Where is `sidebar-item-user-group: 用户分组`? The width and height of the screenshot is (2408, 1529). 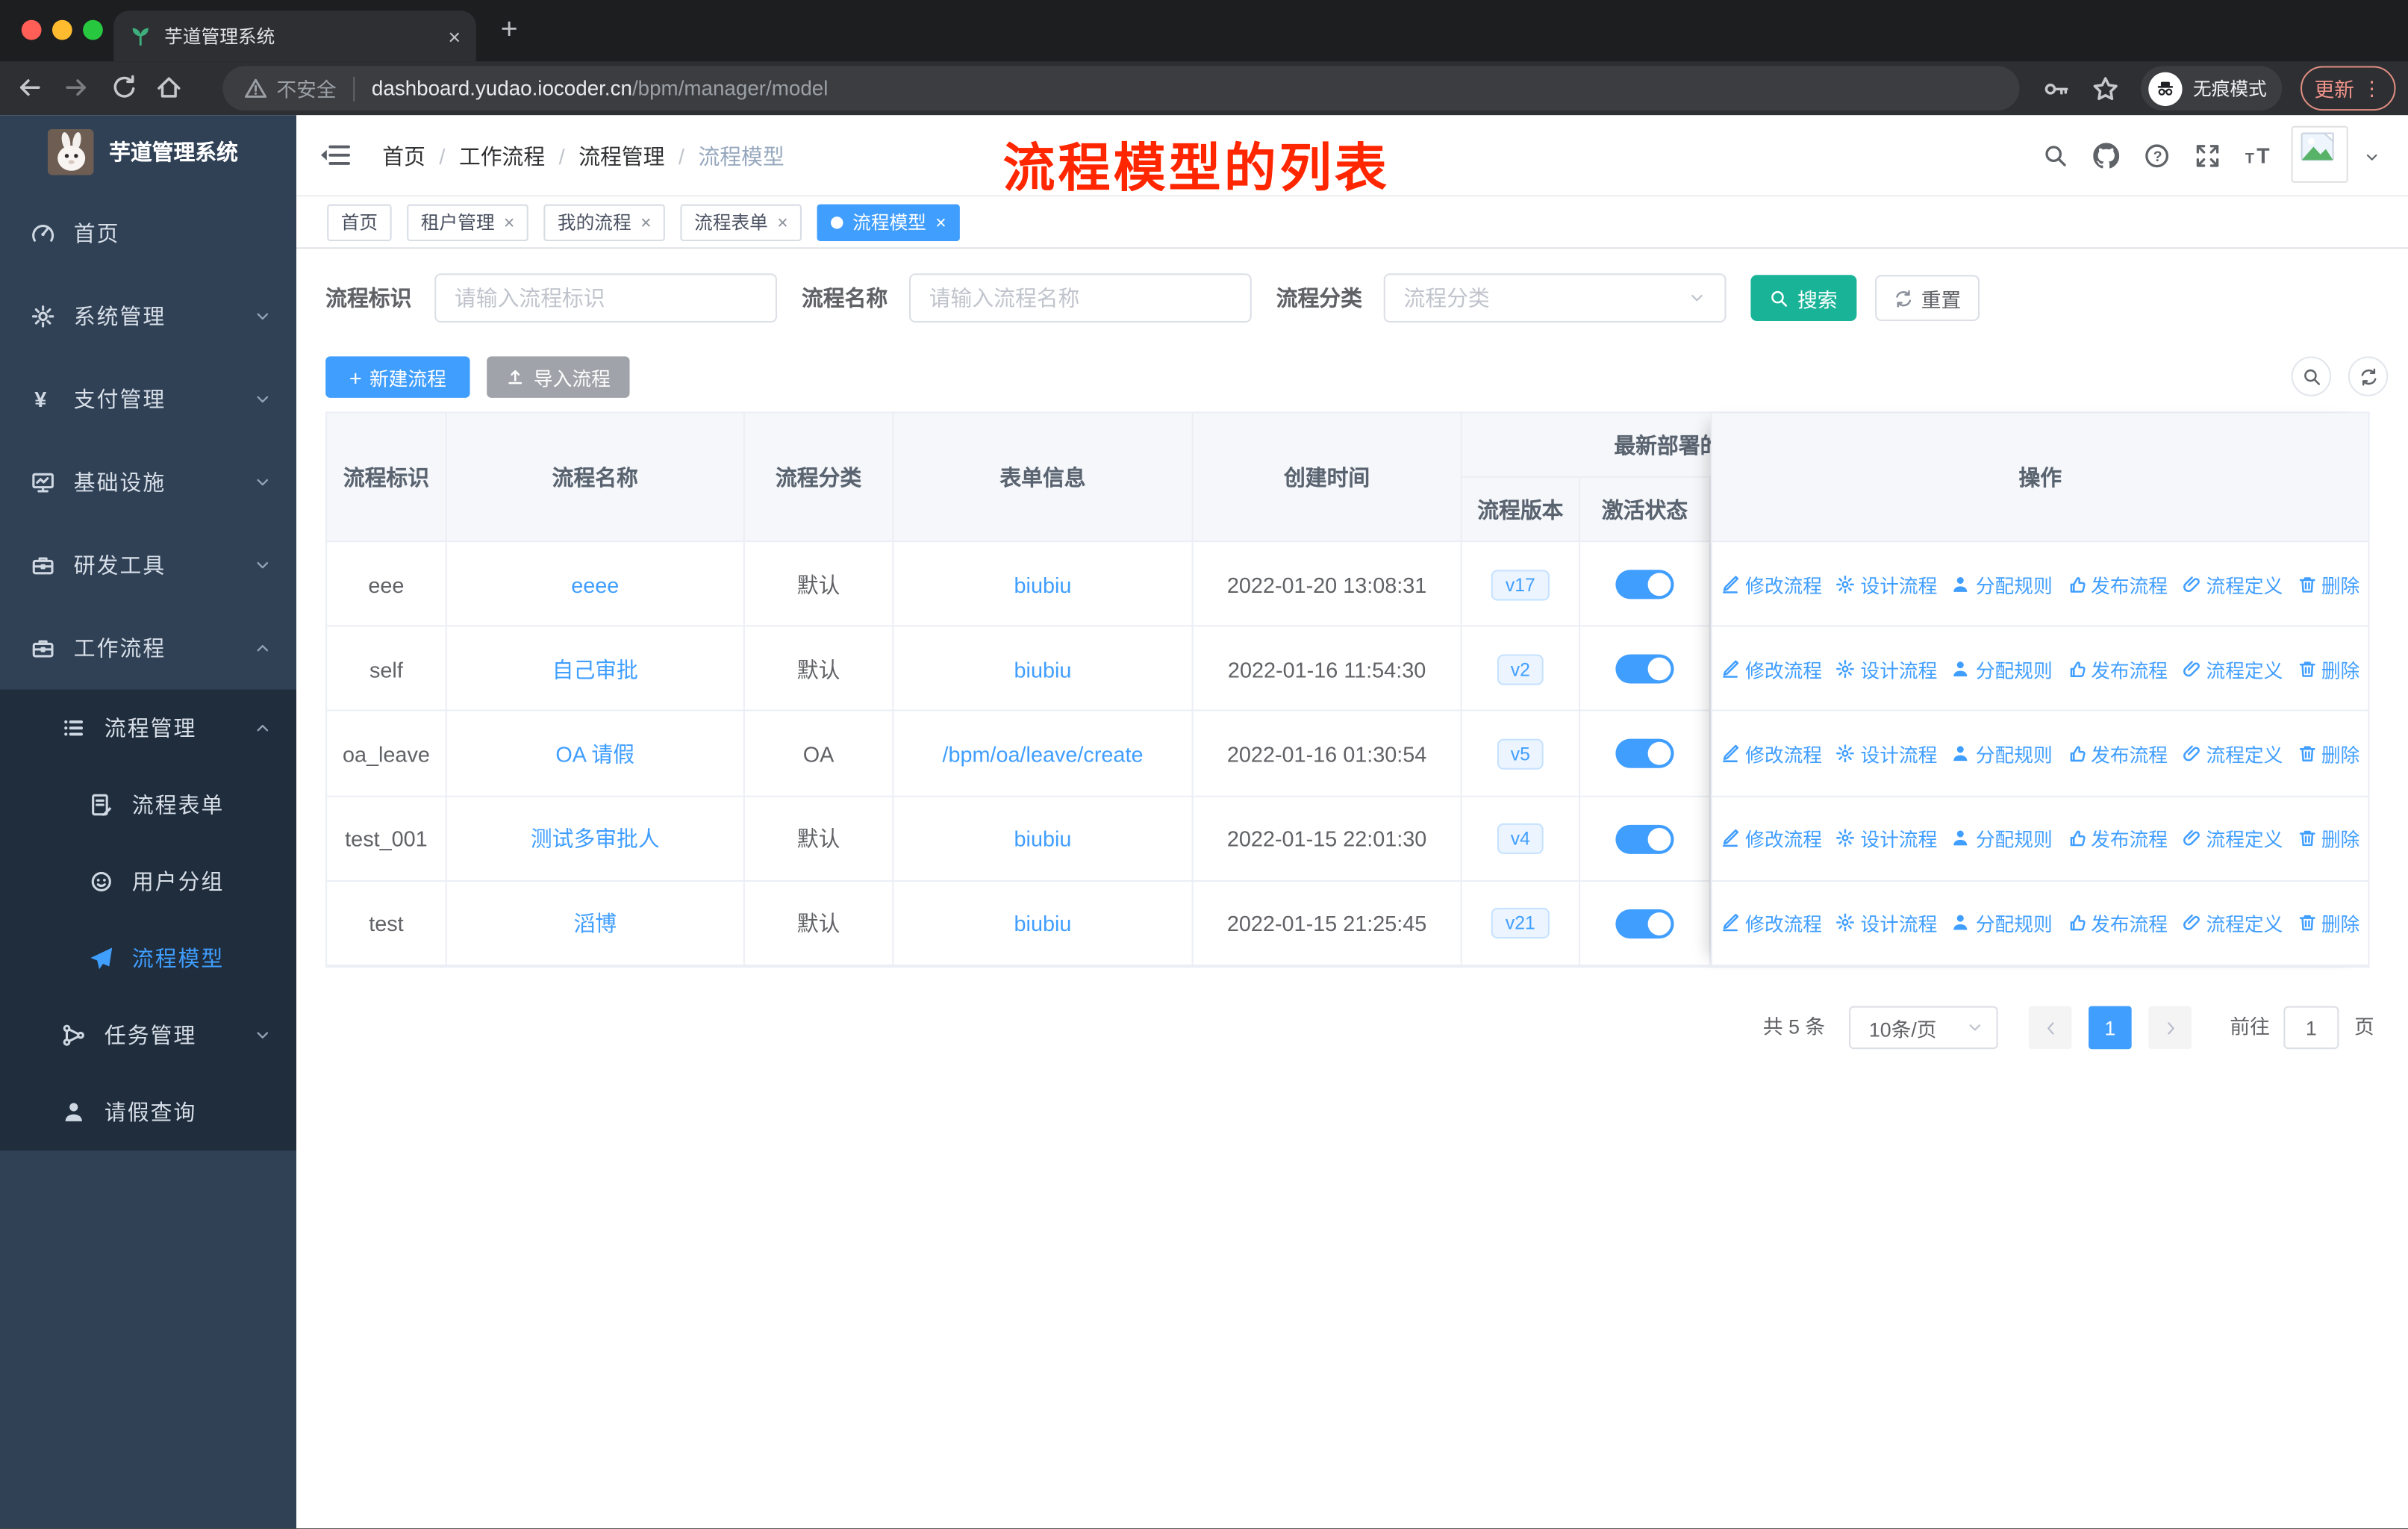
sidebar-item-user-group: 用户分组 is located at coordinates (148, 882).